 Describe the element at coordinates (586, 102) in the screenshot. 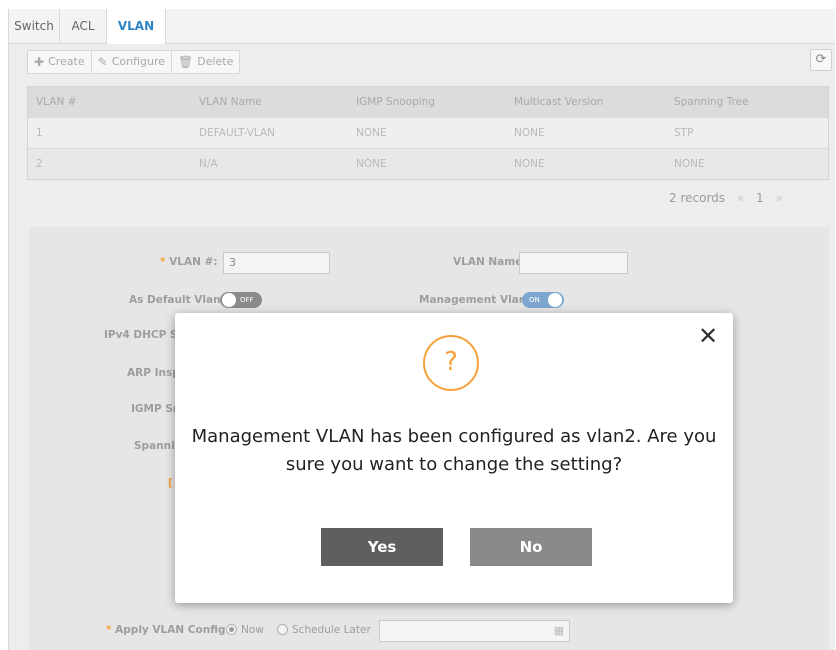

I see `column-header: Multicast Version` at that location.